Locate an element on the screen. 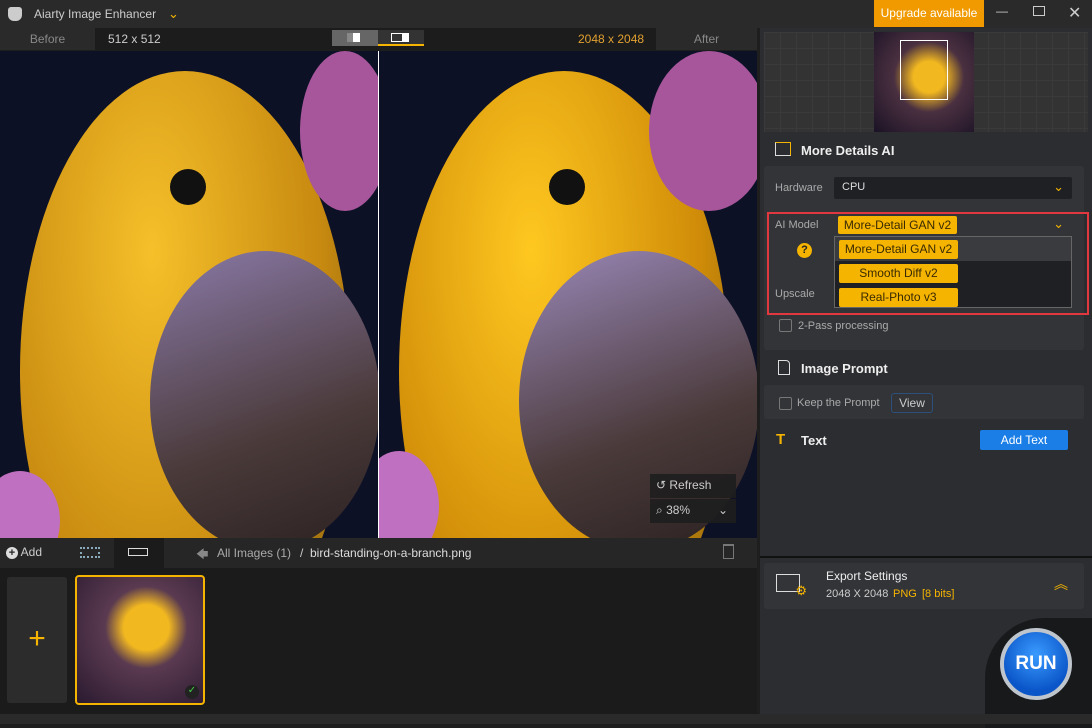 This screenshot has height=728, width=1092. panel-divider is located at coordinates (926, 557).